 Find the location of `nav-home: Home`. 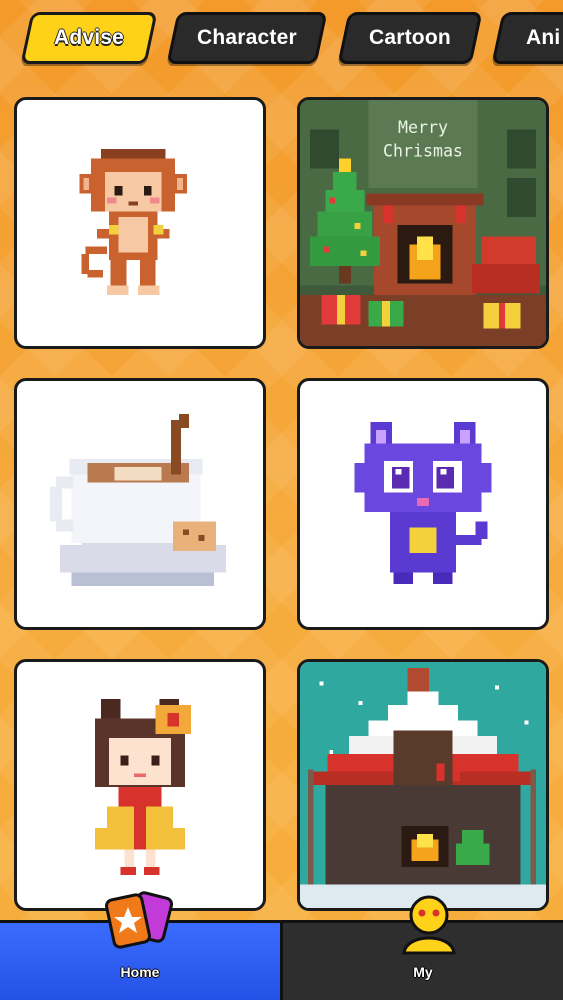

nav-home: Home is located at coordinates (141, 945).